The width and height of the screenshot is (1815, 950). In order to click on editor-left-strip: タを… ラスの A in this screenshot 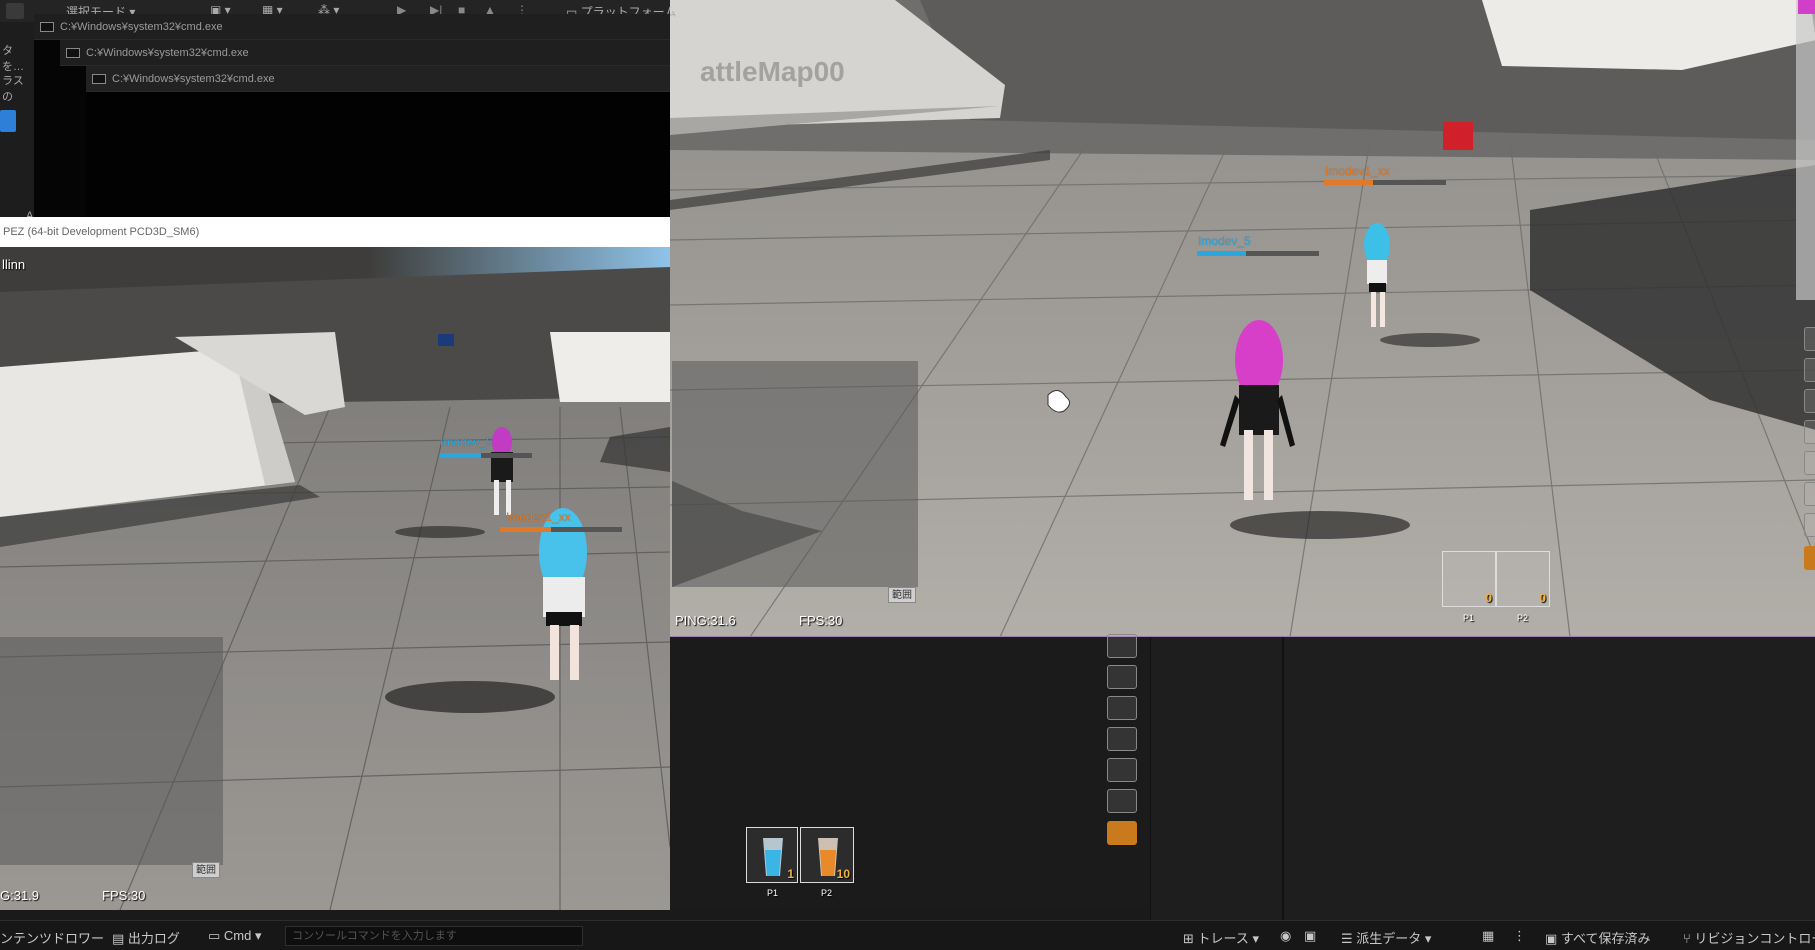, I will do `click(17, 122)`.